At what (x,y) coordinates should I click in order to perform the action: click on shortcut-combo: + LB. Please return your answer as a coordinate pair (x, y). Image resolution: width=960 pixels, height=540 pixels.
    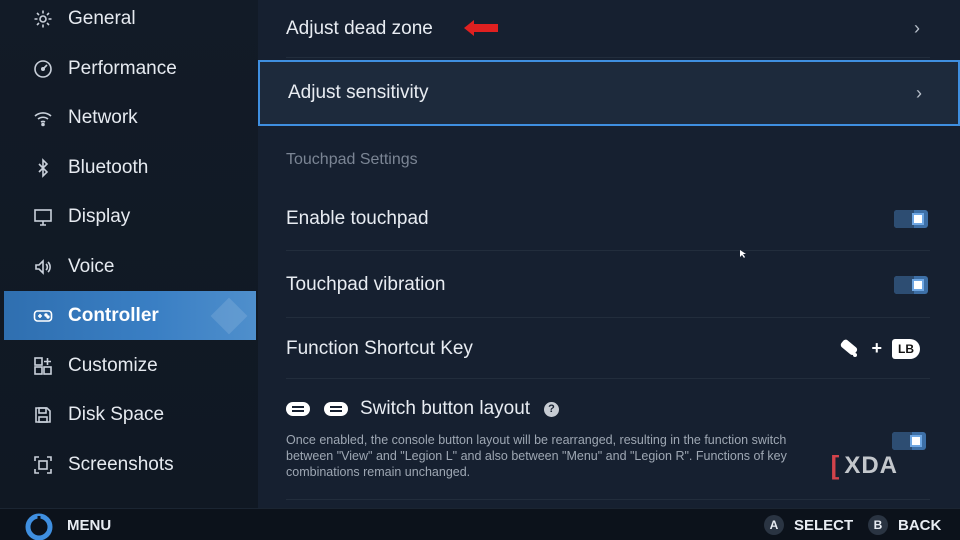
    Looking at the image, I should click on (878, 349).